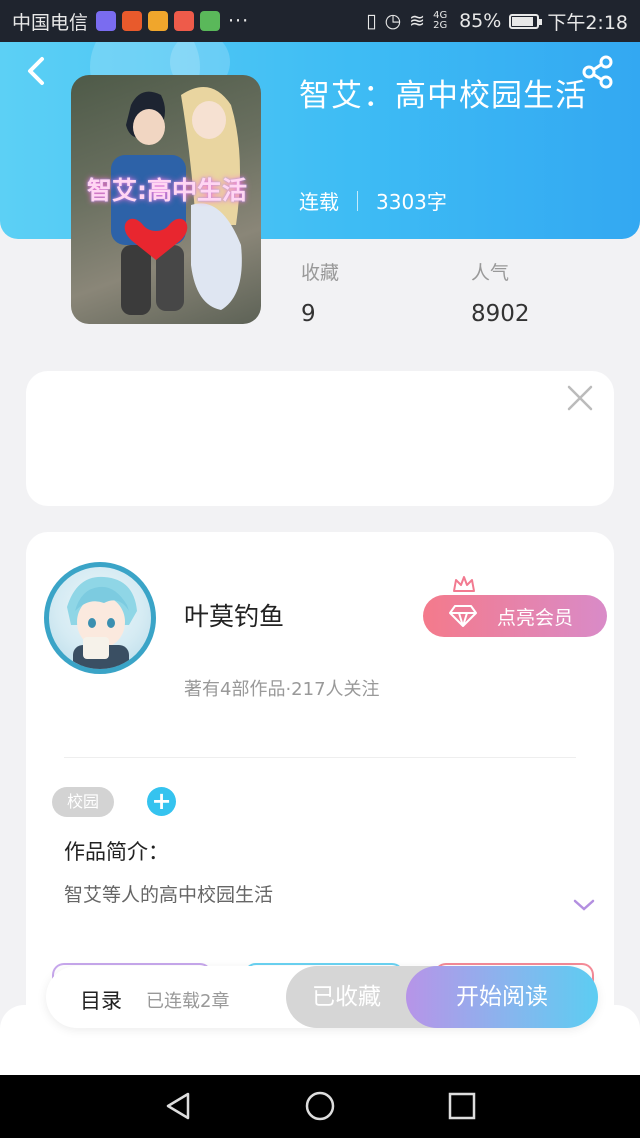 Image resolution: width=640 pixels, height=1138 pixels. I want to click on nav-recents-icon, so click(462, 1106).